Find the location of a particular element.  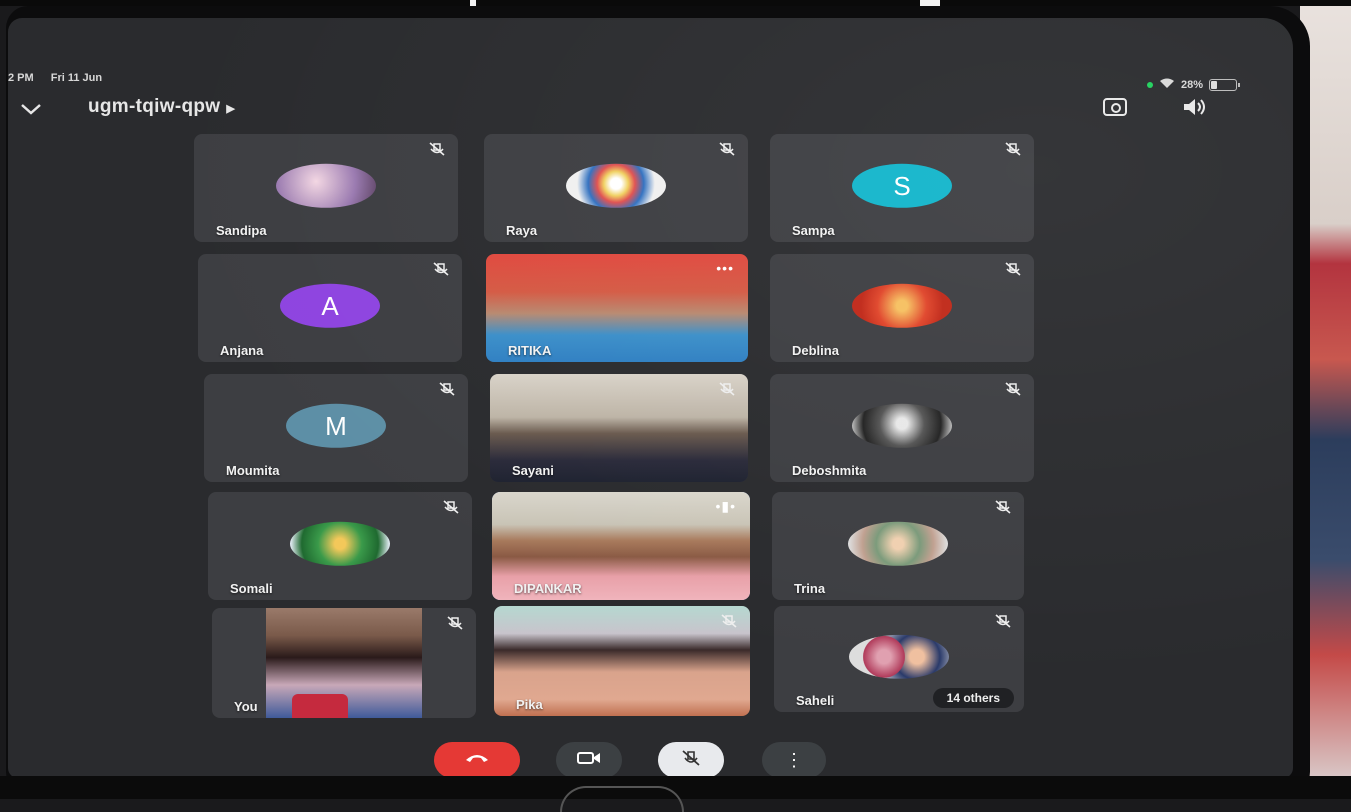

status-bar-right: 28% is located at coordinates (1193, 85).